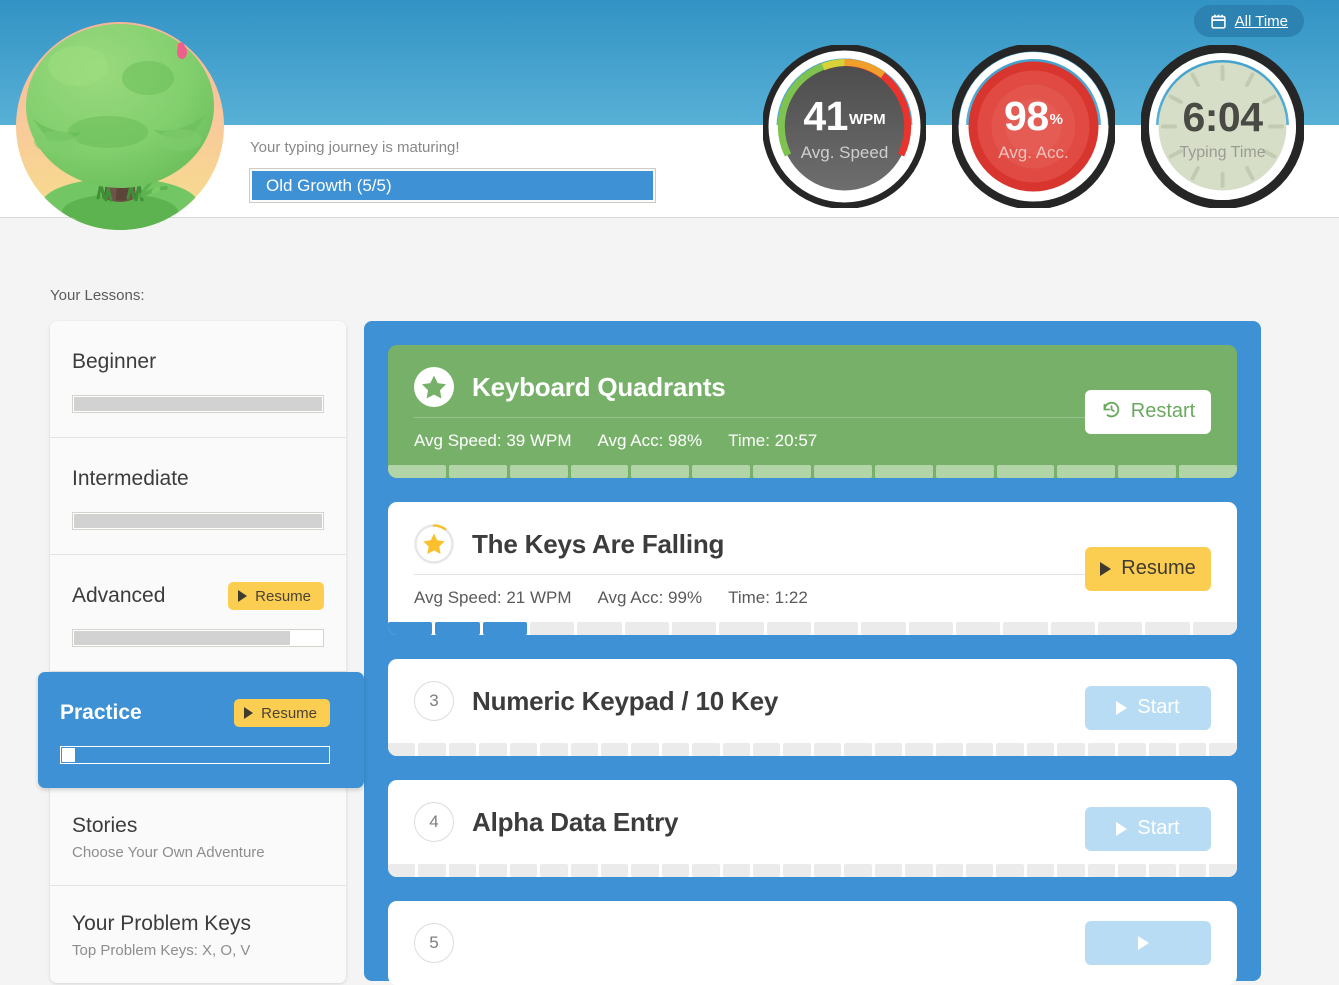 The width and height of the screenshot is (1339, 985). I want to click on stat-unit-speed: WPM, so click(867, 119).